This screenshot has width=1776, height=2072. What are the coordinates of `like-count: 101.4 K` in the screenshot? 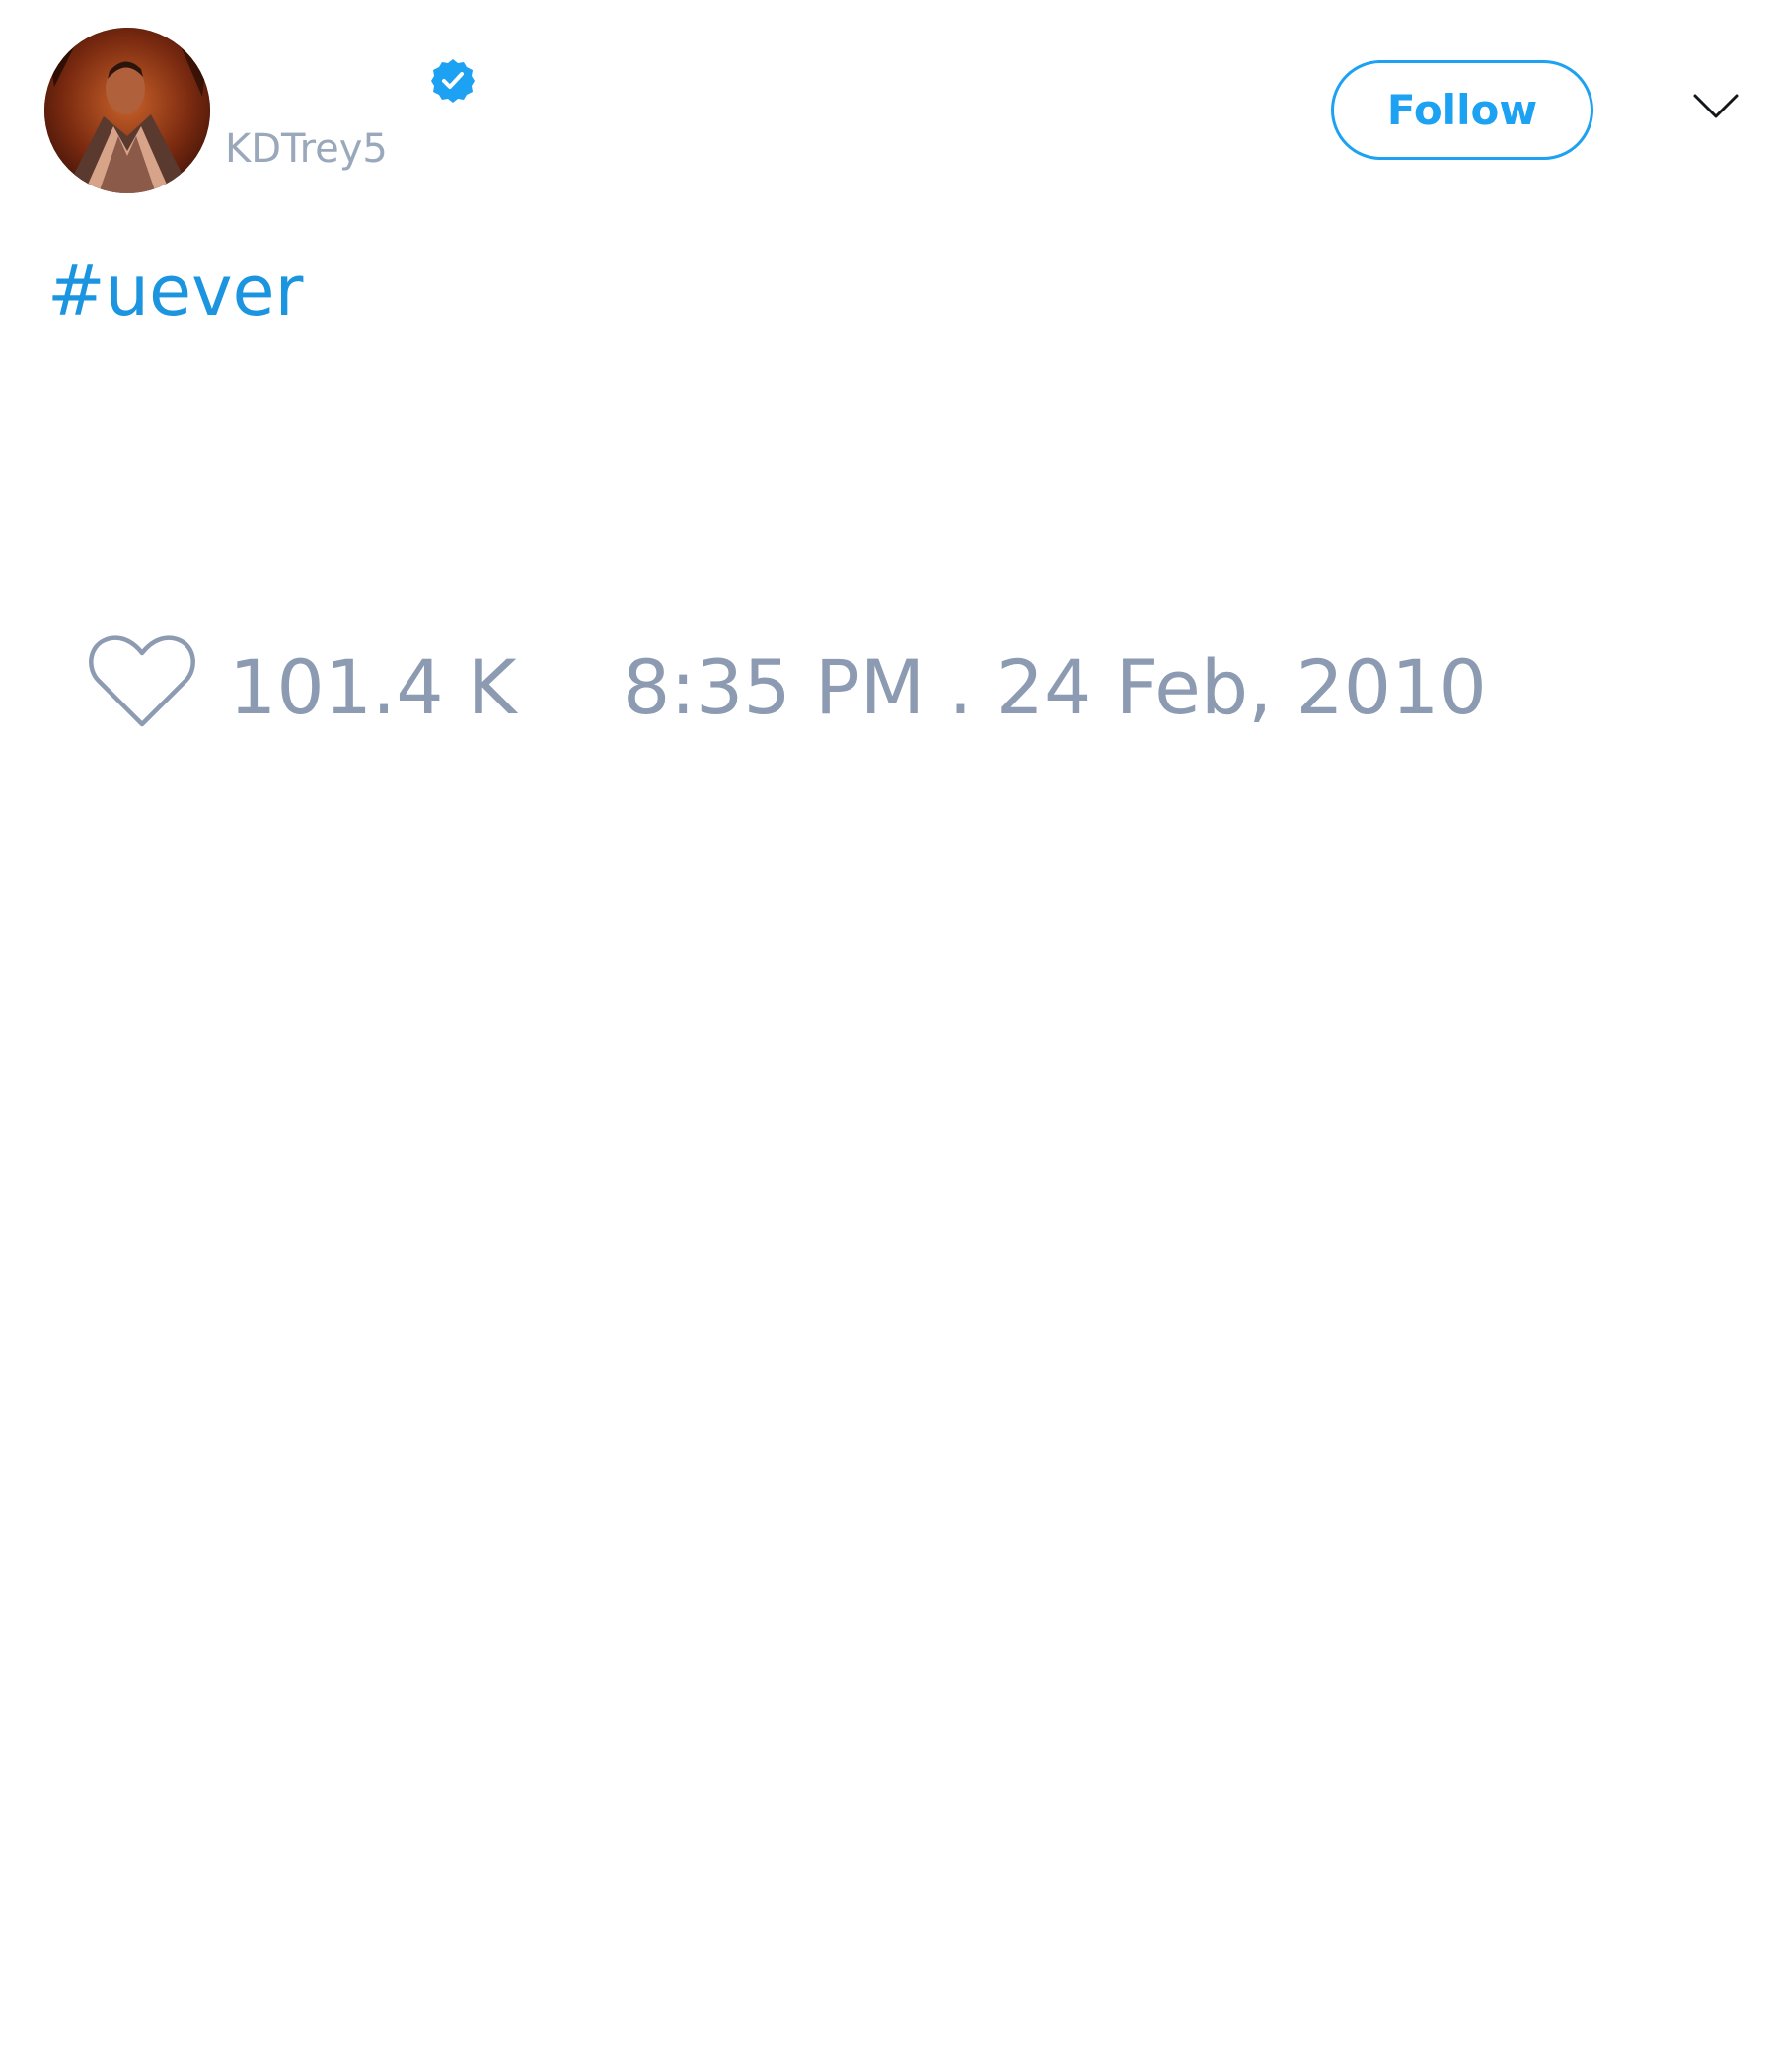 It's located at (373, 687).